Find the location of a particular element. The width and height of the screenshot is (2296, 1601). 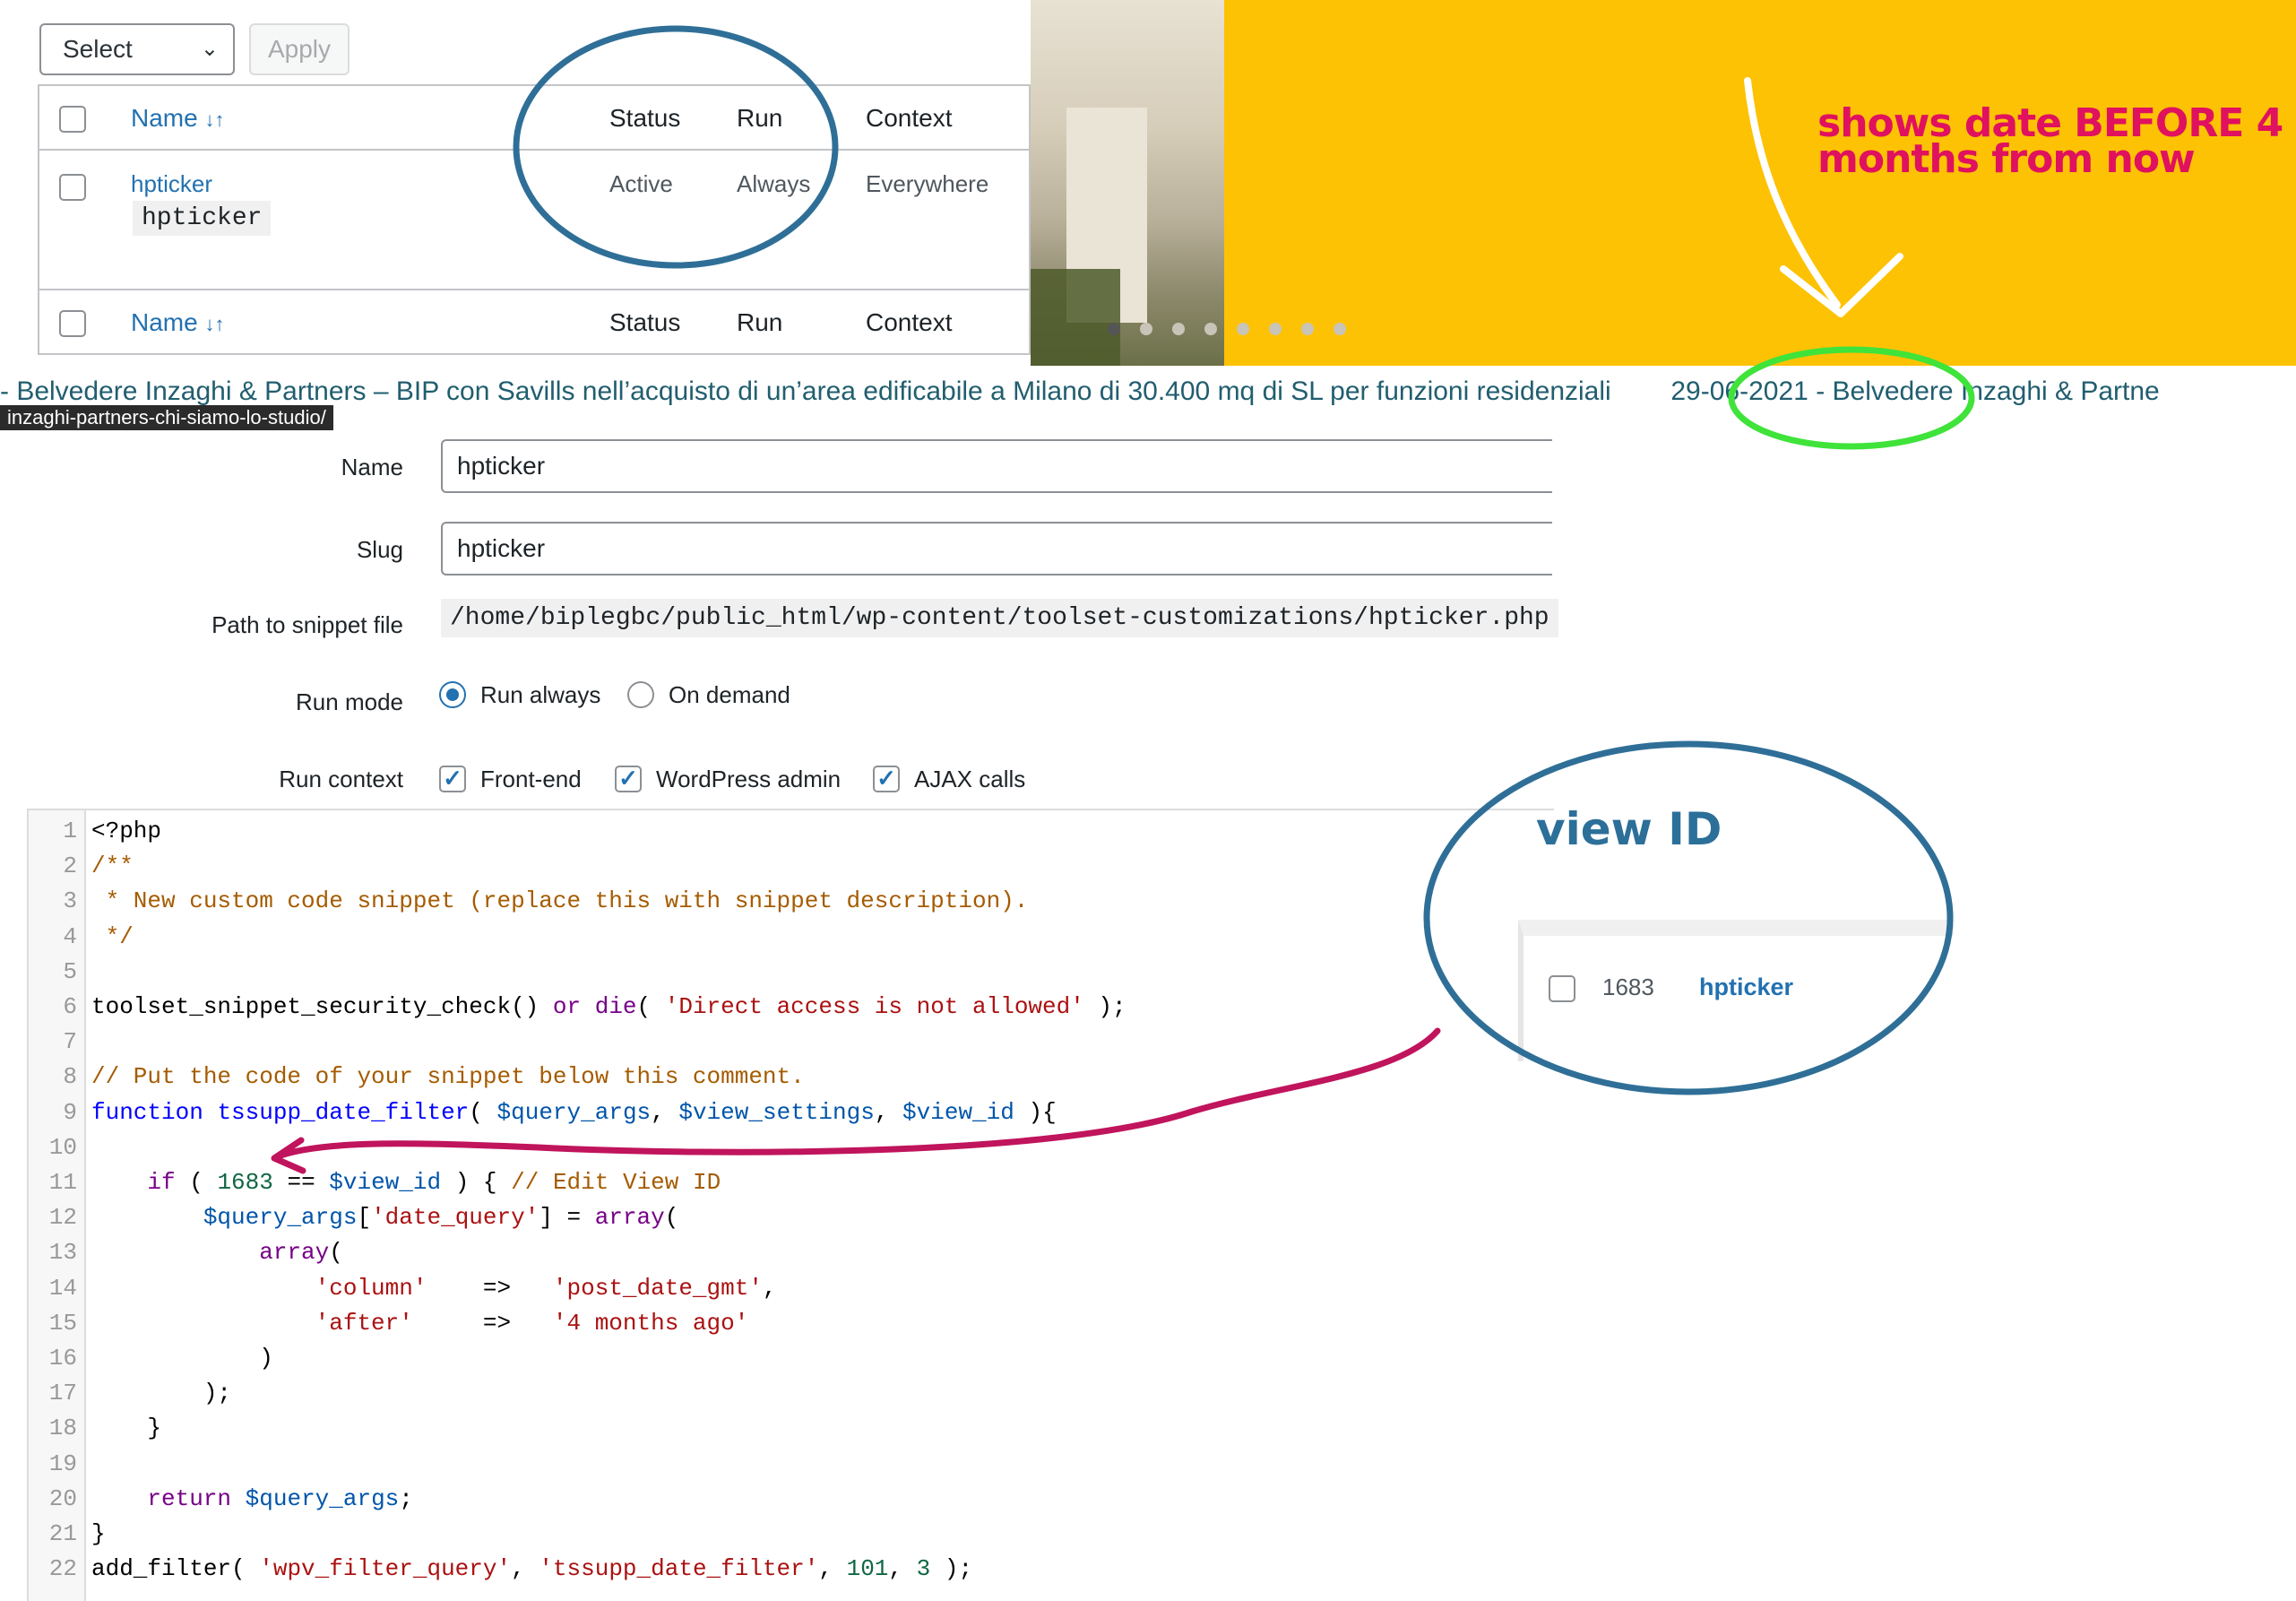

ajax-checkbox: ✓ is located at coordinates (886, 779).